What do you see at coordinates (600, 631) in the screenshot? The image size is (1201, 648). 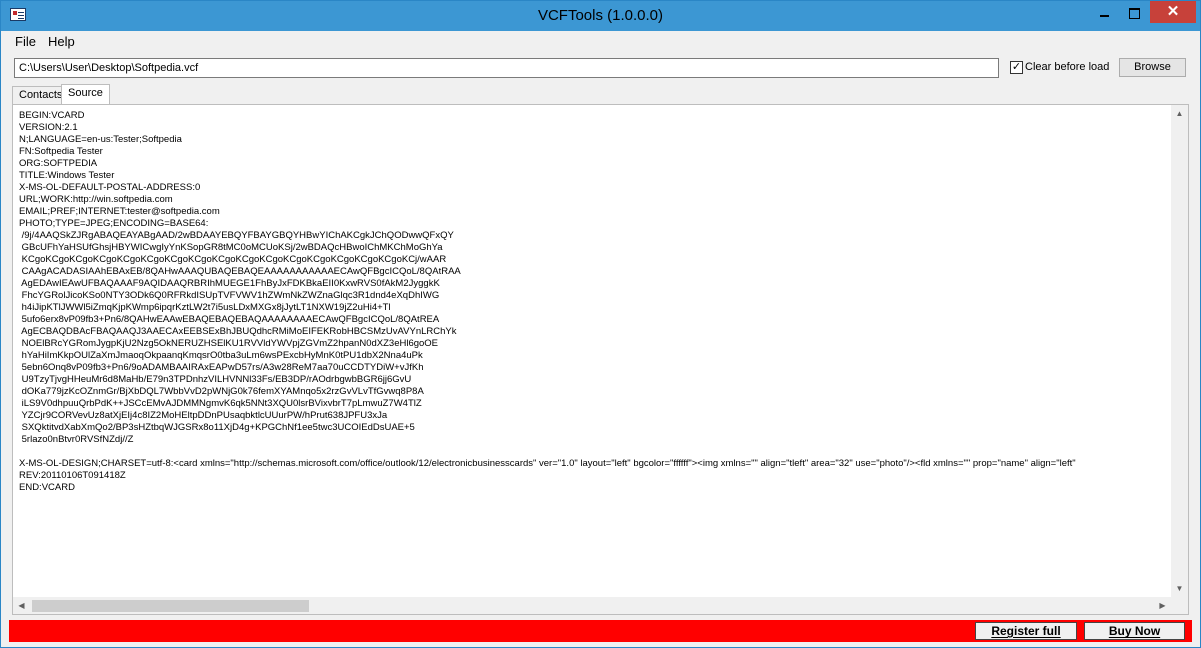 I see `register-bar: Register full Buy Now` at bounding box center [600, 631].